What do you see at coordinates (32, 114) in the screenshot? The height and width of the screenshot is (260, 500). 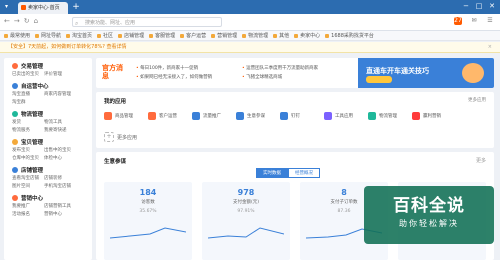 I see `sidebar-group-title: 物流管理` at bounding box center [32, 114].